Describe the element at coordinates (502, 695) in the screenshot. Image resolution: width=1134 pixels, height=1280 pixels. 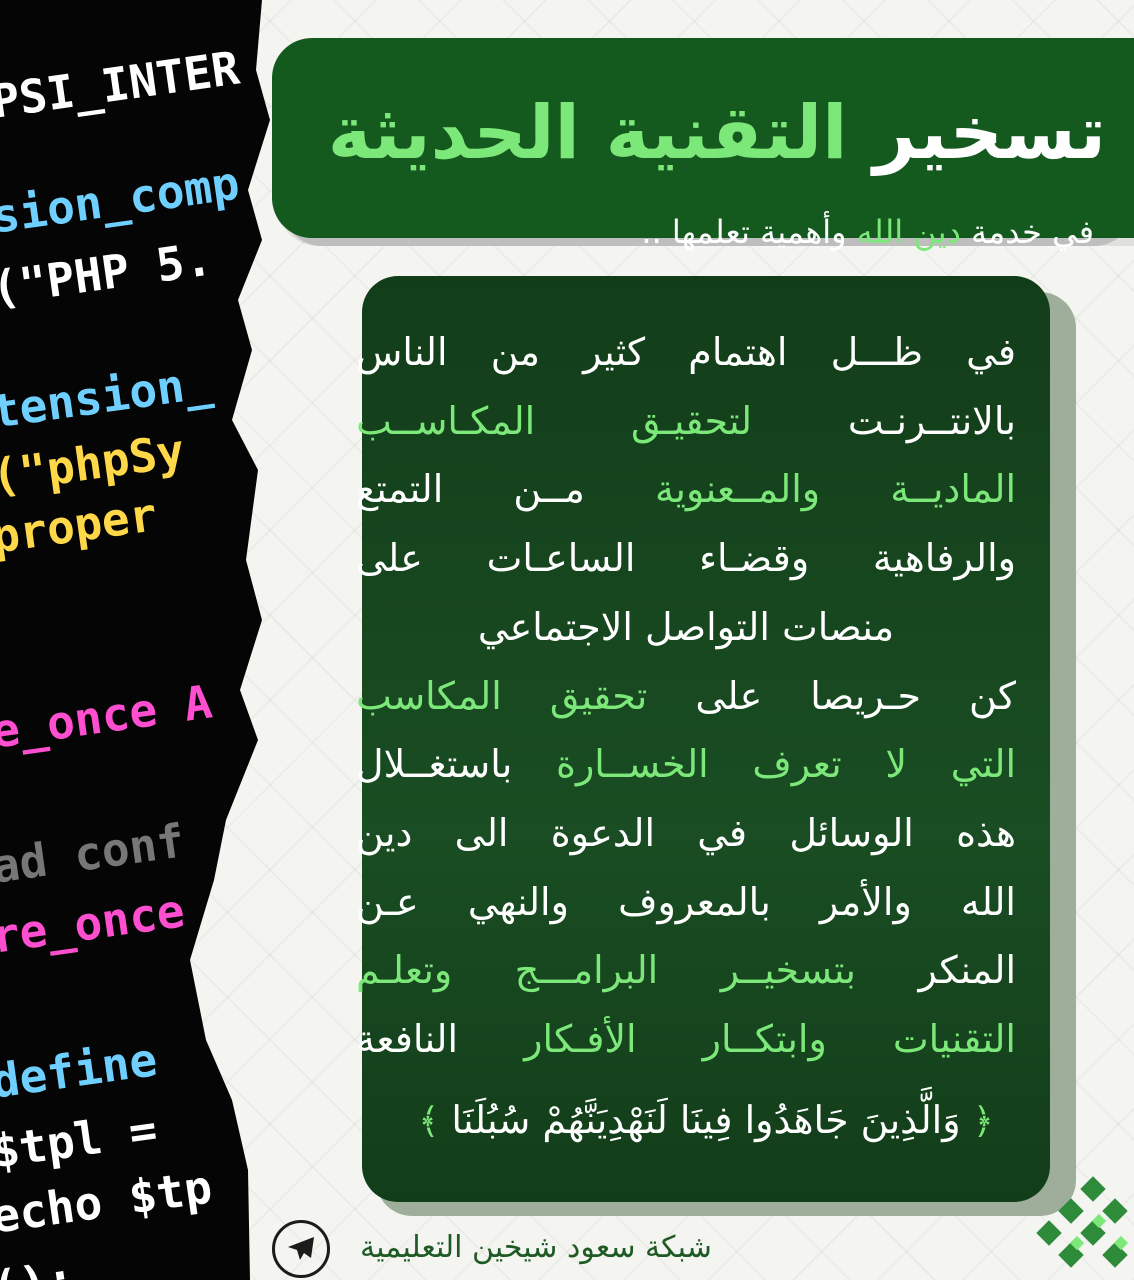
I see `highlighted-text: تحقيق المكاسب` at that location.